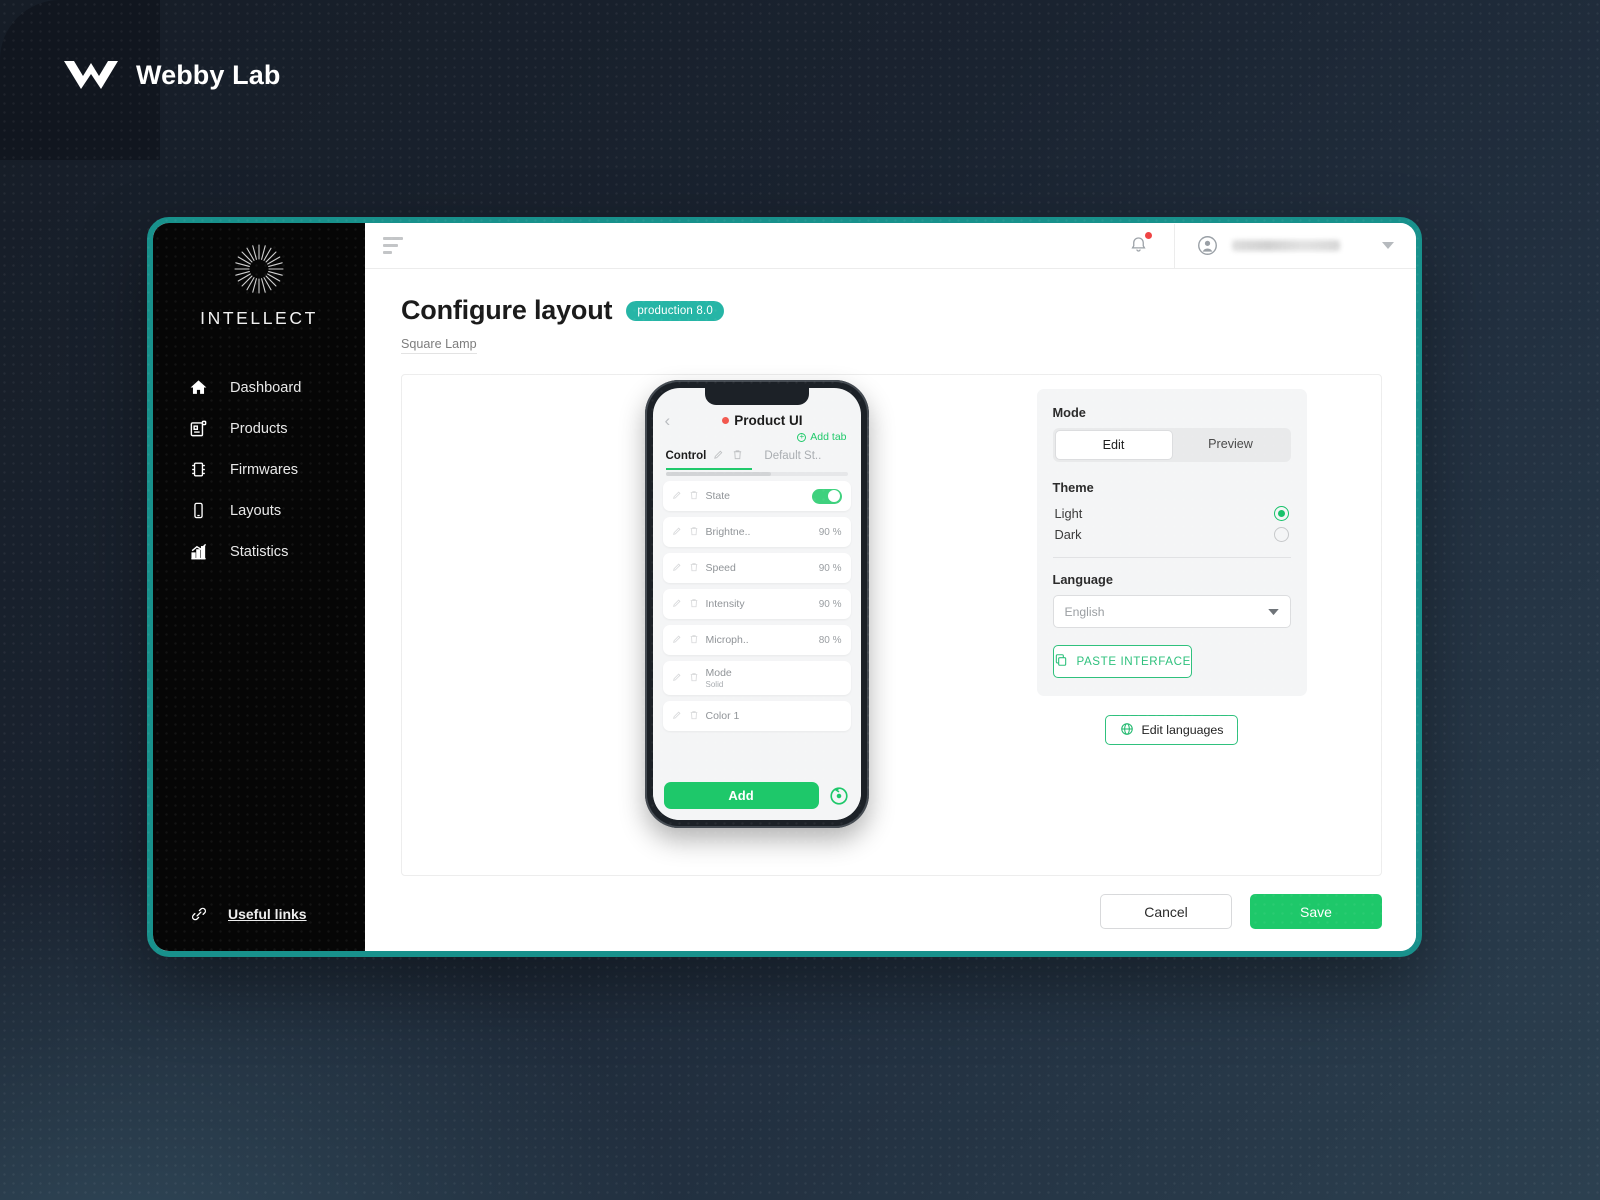 This screenshot has height=1200, width=1600. What do you see at coordinates (762, 420) in the screenshot?
I see `phone-title-wrap: Product UI` at bounding box center [762, 420].